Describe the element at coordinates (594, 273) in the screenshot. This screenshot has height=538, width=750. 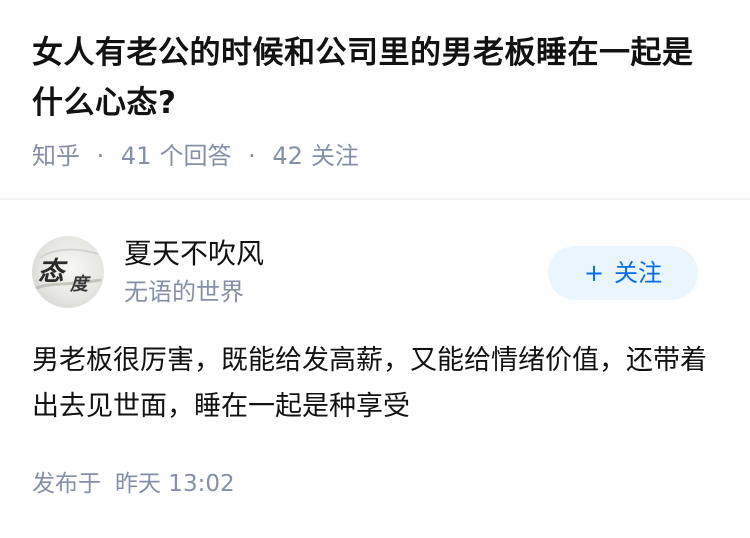
I see `plus-icon: +` at that location.